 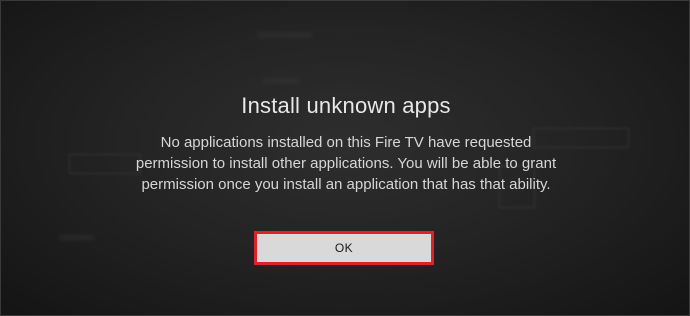 What do you see at coordinates (344, 248) in the screenshot?
I see `ok-button: OK` at bounding box center [344, 248].